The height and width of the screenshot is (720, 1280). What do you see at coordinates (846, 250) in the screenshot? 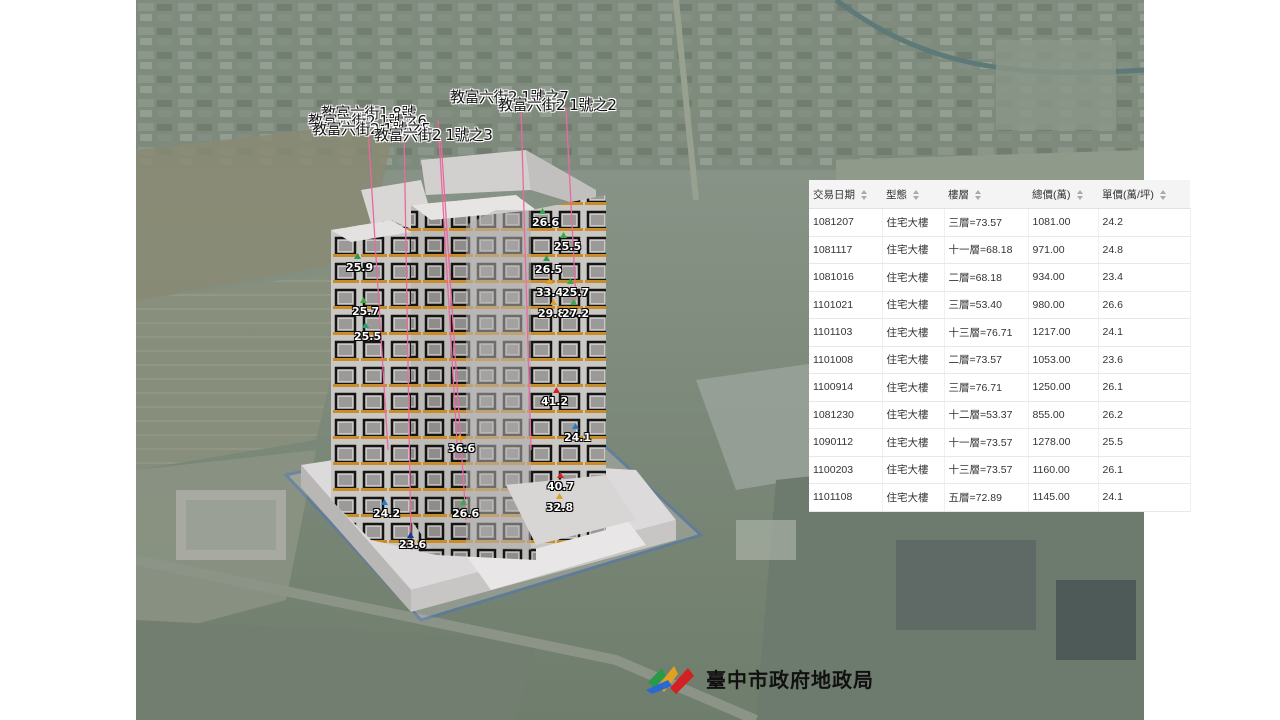
I see `cell-date: 1081117` at bounding box center [846, 250].